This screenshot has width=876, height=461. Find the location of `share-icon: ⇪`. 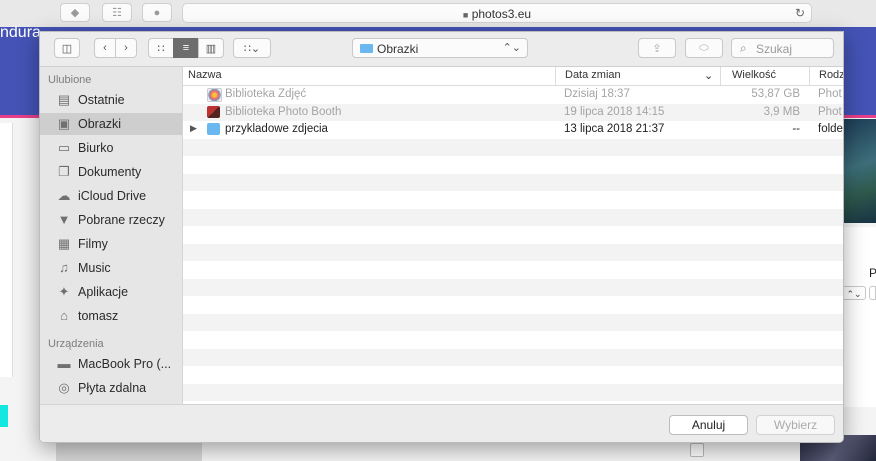

share-icon: ⇪ is located at coordinates (657, 48).